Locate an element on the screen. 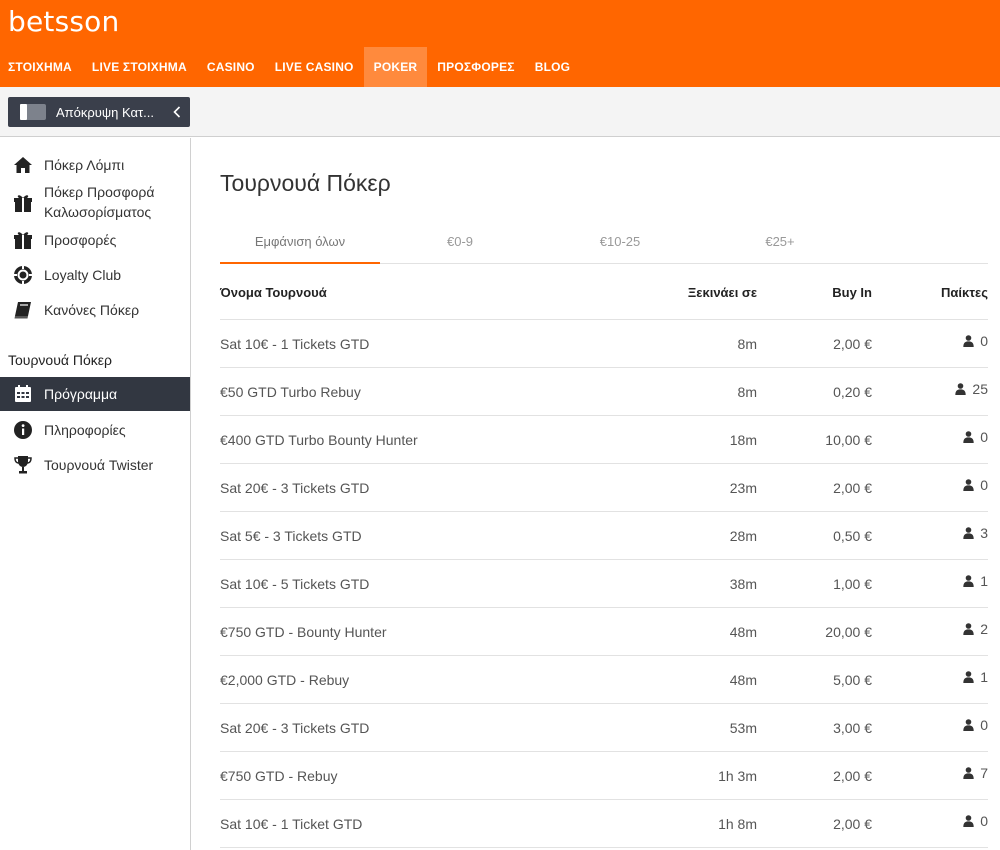 The image size is (1000, 850). tournament-name: €400 GTD Turbo Bounty Hunter is located at coordinates (319, 440).